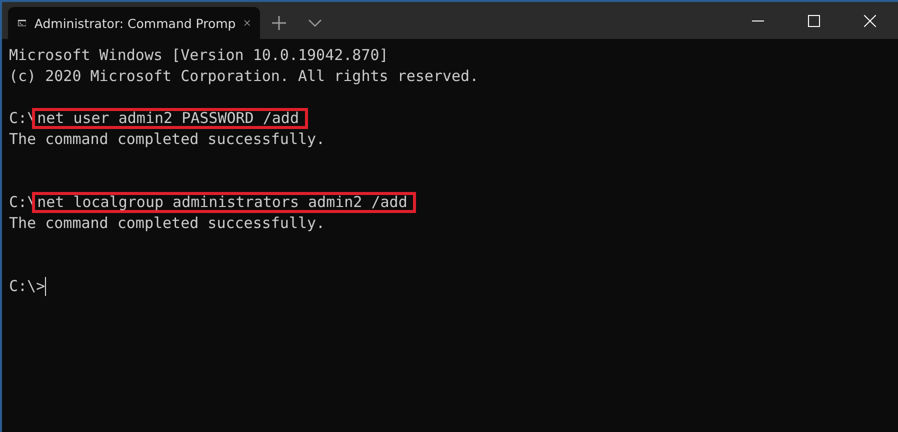  Describe the element at coordinates (870, 21) in the screenshot. I see `close-icon` at that location.